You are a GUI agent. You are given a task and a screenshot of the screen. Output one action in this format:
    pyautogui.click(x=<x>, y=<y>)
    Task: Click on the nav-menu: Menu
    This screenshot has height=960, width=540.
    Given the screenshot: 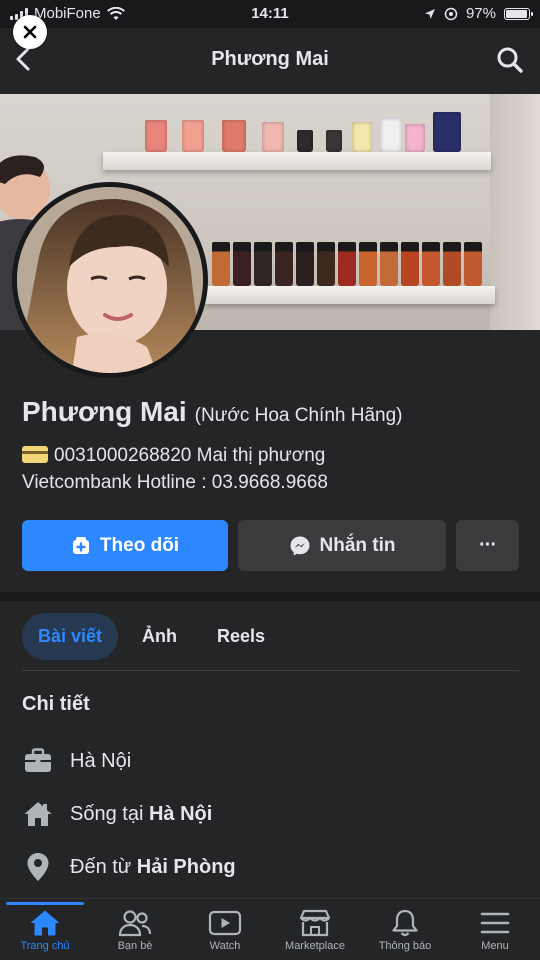 What is the action you would take?
    pyautogui.click(x=495, y=929)
    